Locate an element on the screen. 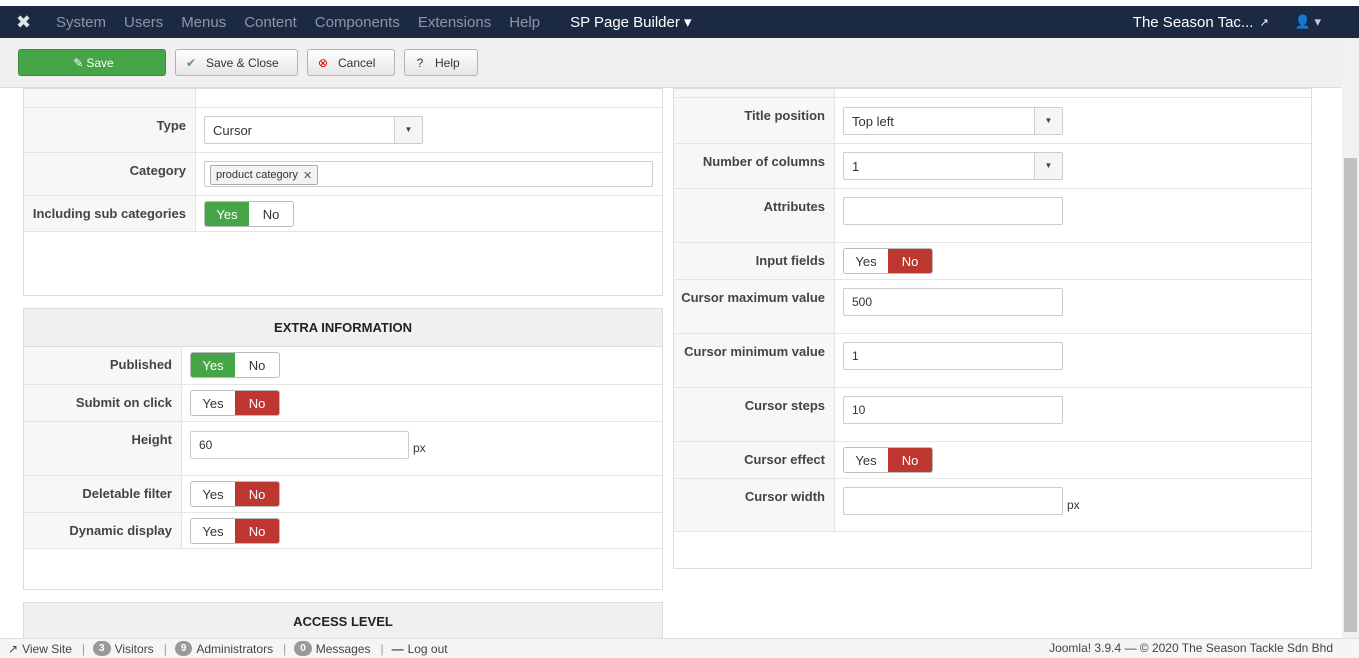  category-chip: product category ✕ is located at coordinates (264, 175).